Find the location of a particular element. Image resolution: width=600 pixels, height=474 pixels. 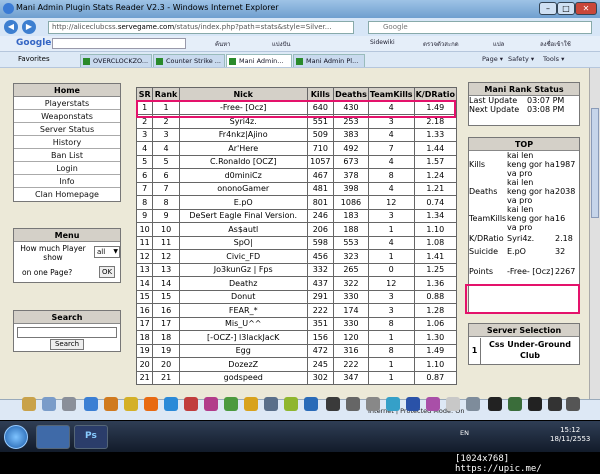

menu-server-status: Server Status is located at coordinates (67, 129).